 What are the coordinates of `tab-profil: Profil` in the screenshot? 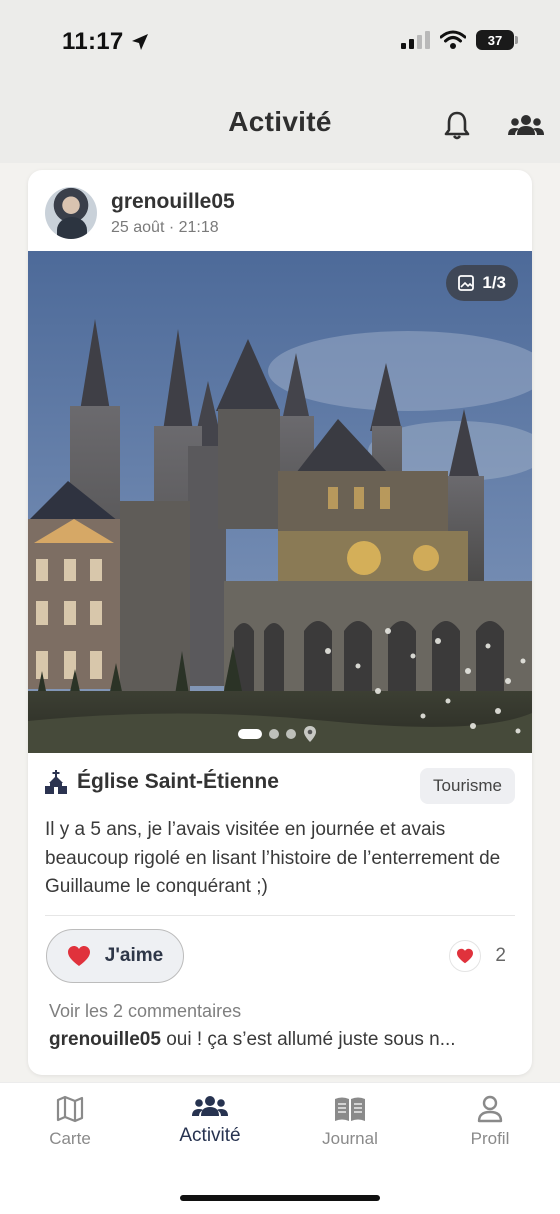 It's located at (490, 1122).